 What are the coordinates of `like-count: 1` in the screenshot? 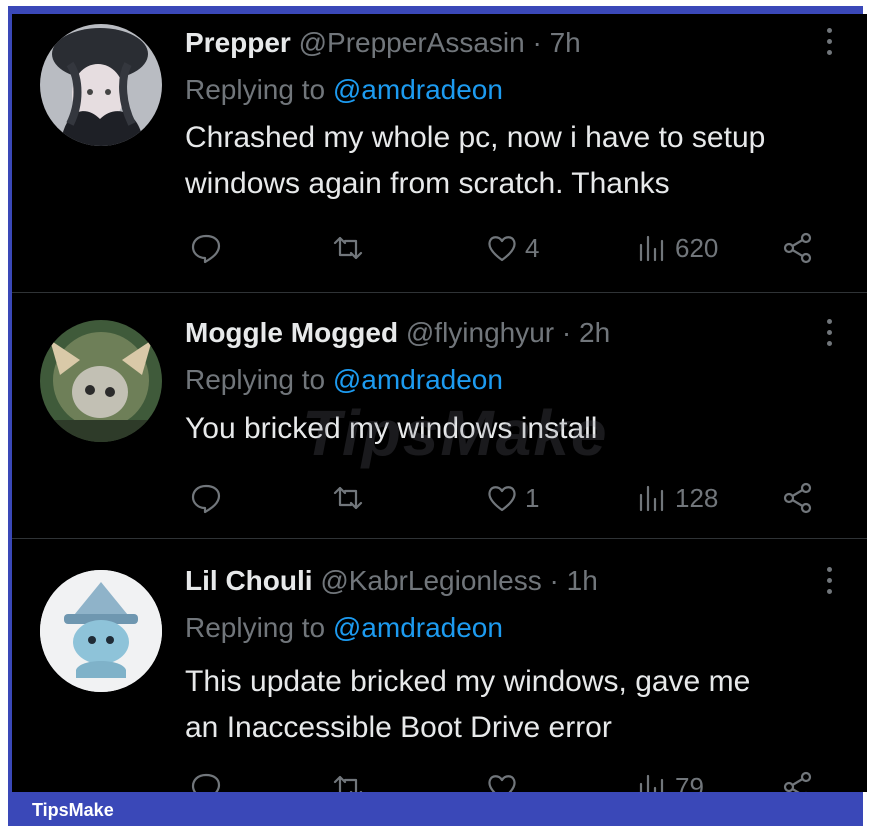 It's located at (532, 497).